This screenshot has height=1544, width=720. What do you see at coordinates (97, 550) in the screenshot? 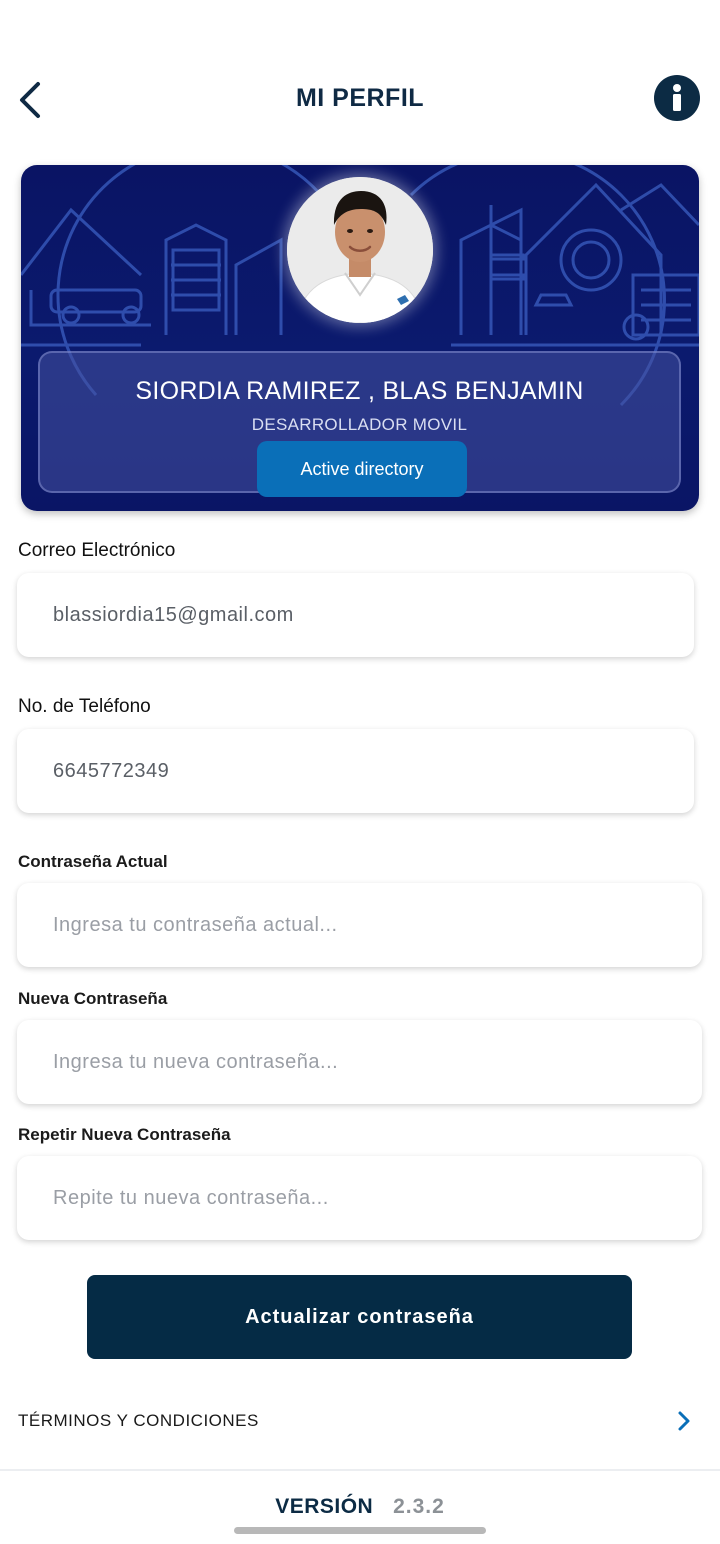
I see `email-label: Correo Electrónico` at bounding box center [97, 550].